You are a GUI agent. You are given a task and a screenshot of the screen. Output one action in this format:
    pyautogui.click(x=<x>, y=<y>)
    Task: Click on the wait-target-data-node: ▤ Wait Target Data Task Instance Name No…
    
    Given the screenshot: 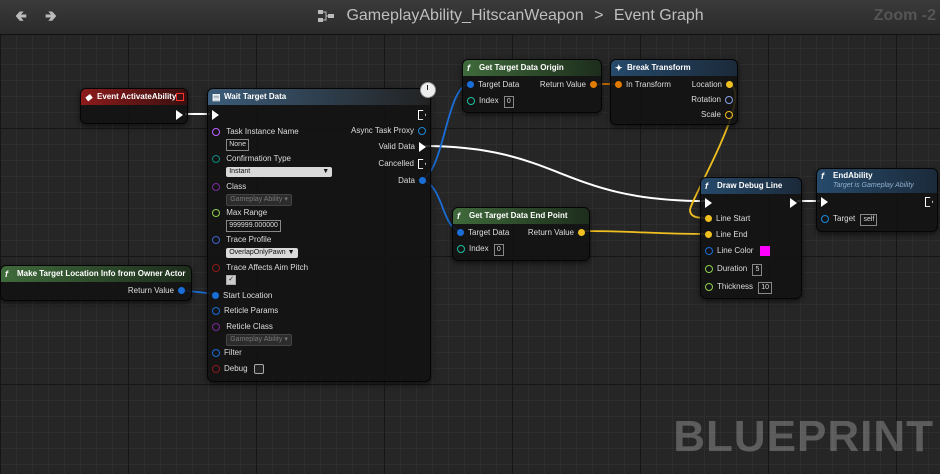 What is the action you would take?
    pyautogui.click(x=319, y=235)
    